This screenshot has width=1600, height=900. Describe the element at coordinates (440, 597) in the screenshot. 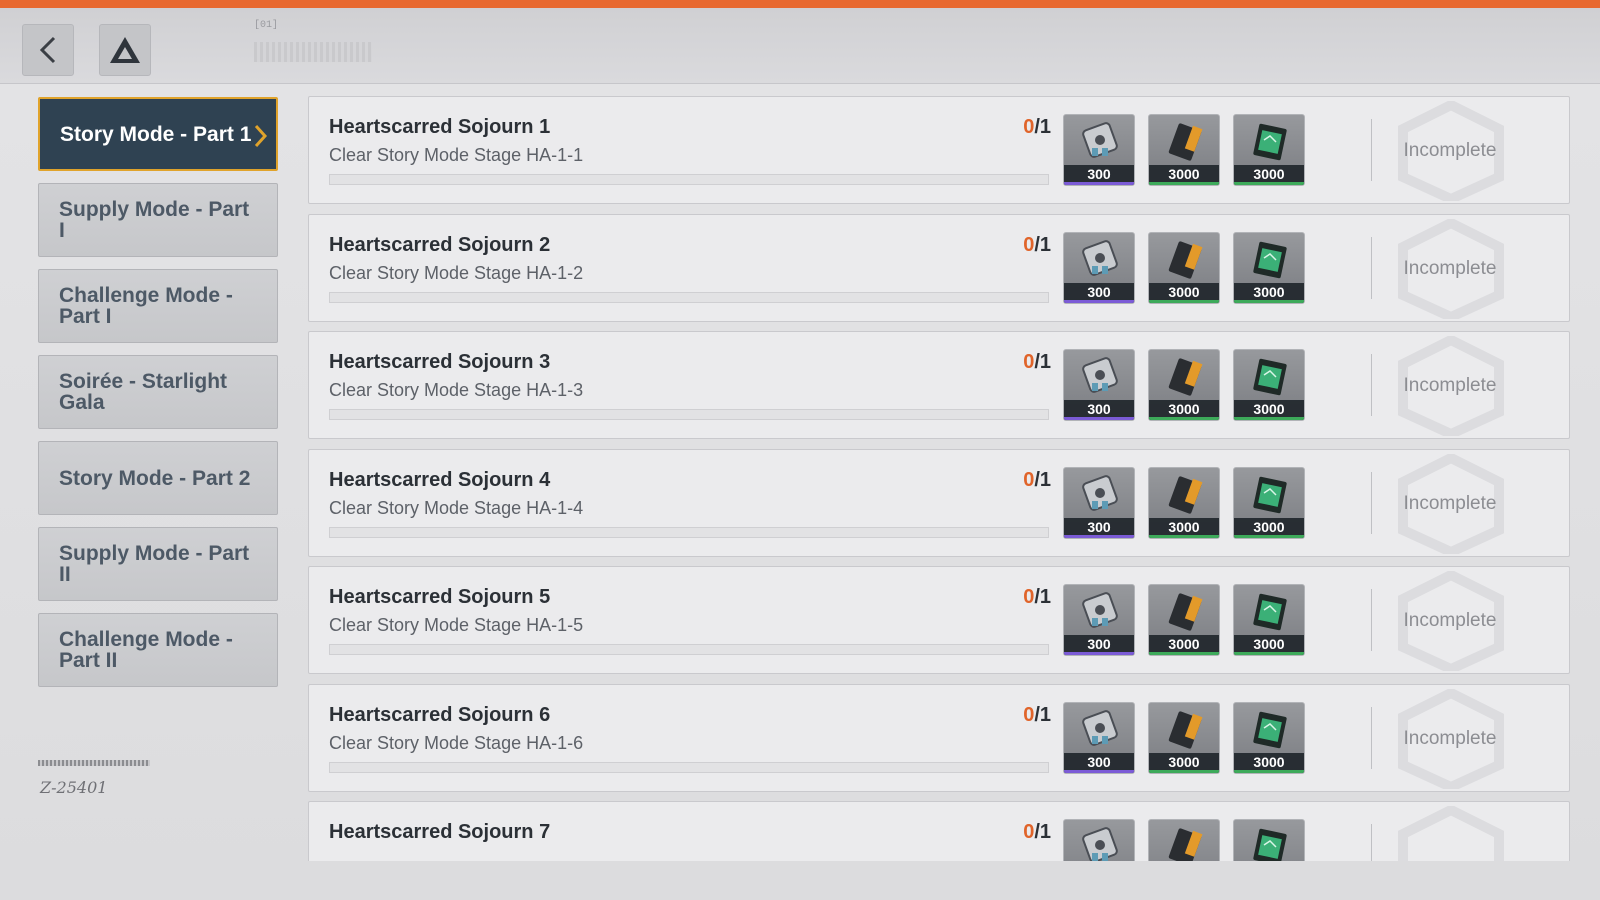

I see `quest-title: Heartscarred Sojourn 5` at that location.